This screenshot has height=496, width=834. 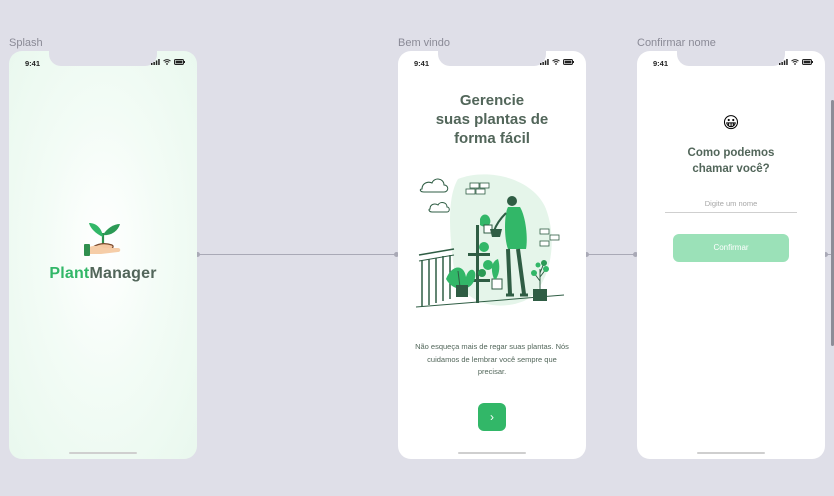 What do you see at coordinates (102, 239) in the screenshot?
I see `hand-with-plant-icon` at bounding box center [102, 239].